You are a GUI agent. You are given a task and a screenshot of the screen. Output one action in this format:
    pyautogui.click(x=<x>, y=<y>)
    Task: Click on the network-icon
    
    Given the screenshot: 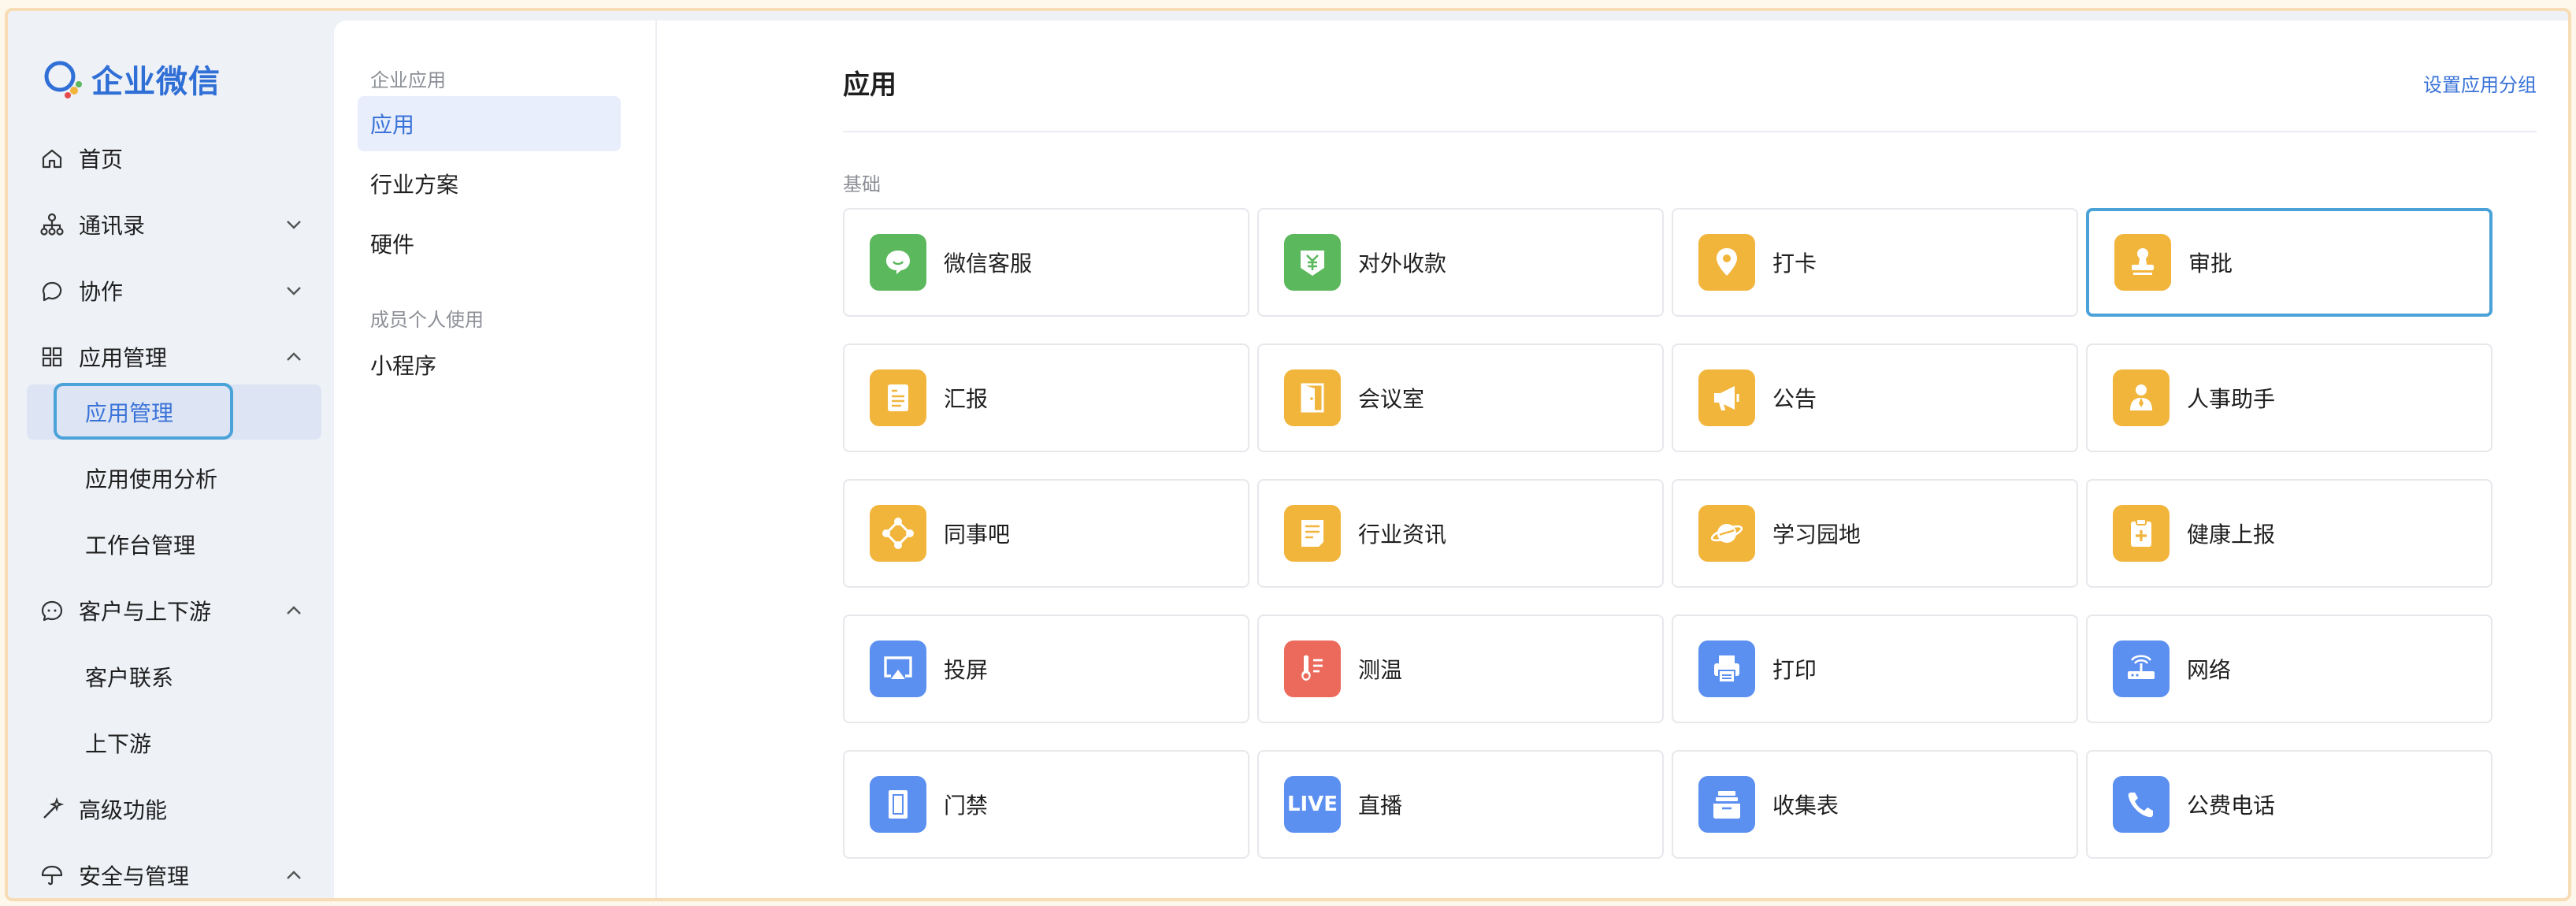 What is the action you would take?
    pyautogui.click(x=898, y=533)
    